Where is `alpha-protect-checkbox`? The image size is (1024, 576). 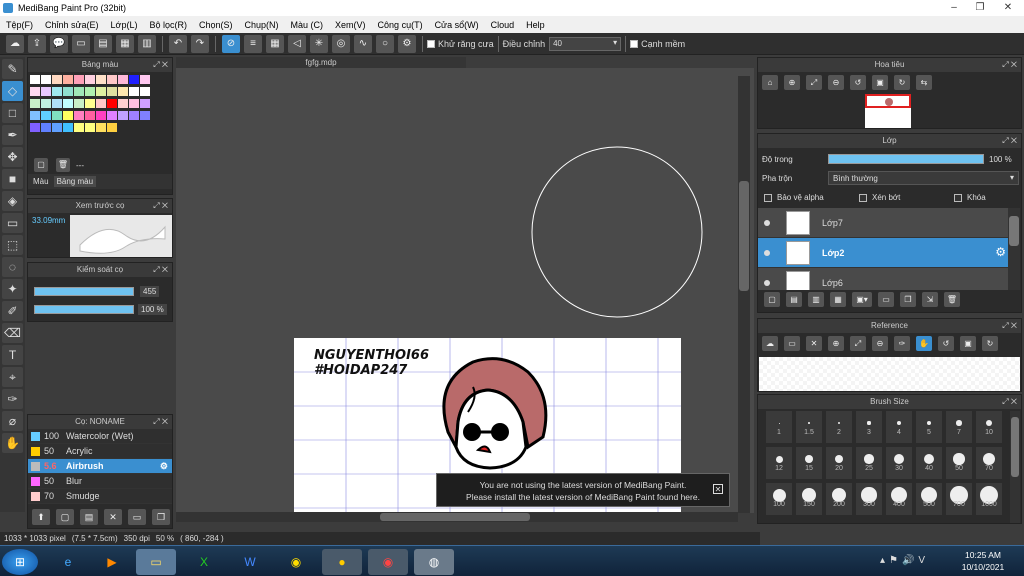 alpha-protect-checkbox is located at coordinates (768, 197).